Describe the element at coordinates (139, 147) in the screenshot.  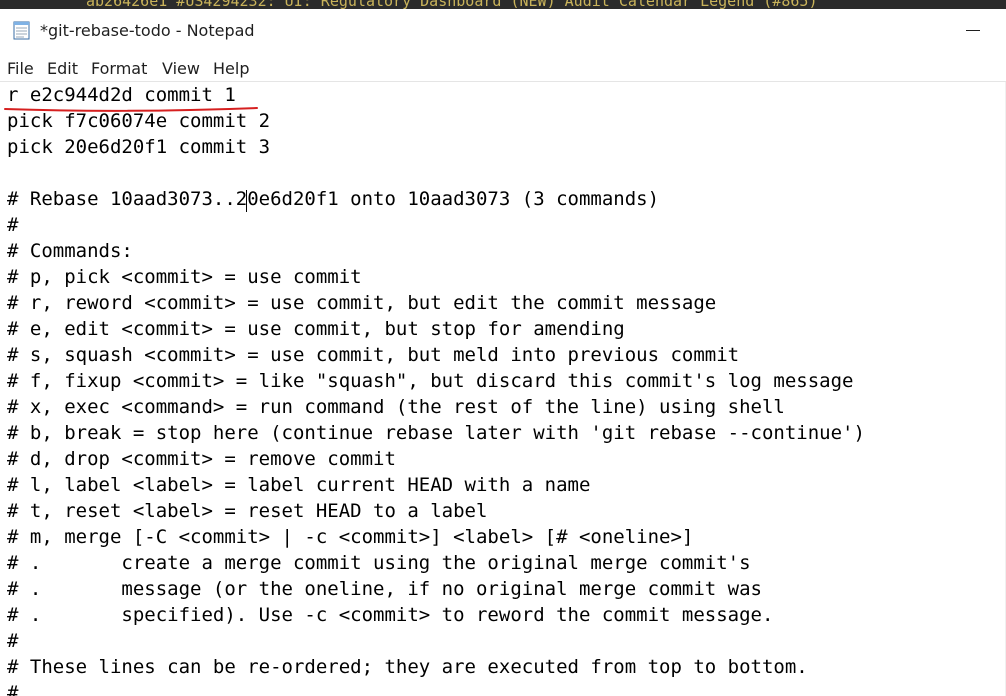
I see `editor-line: pick 20e6d20f1 commit 3` at that location.